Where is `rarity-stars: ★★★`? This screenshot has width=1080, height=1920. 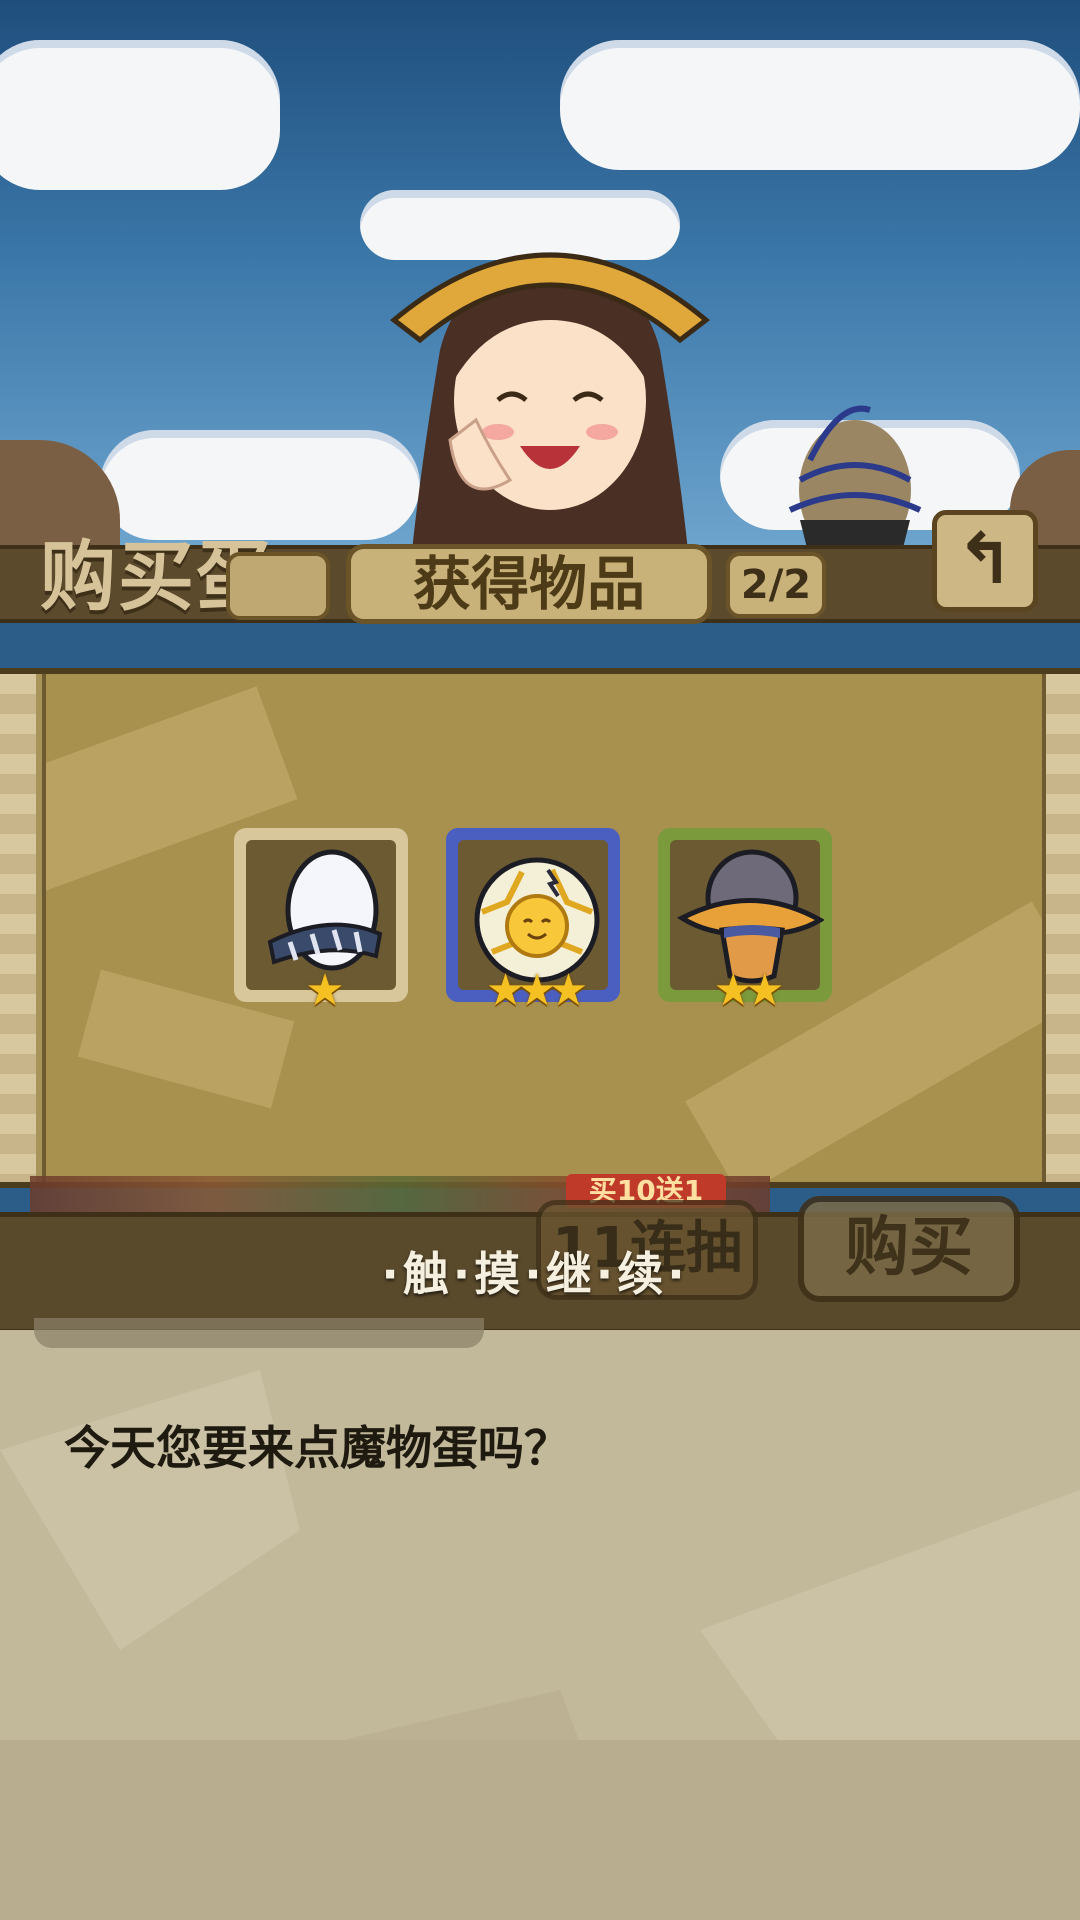
rarity-stars: ★★★ is located at coordinates (536, 990).